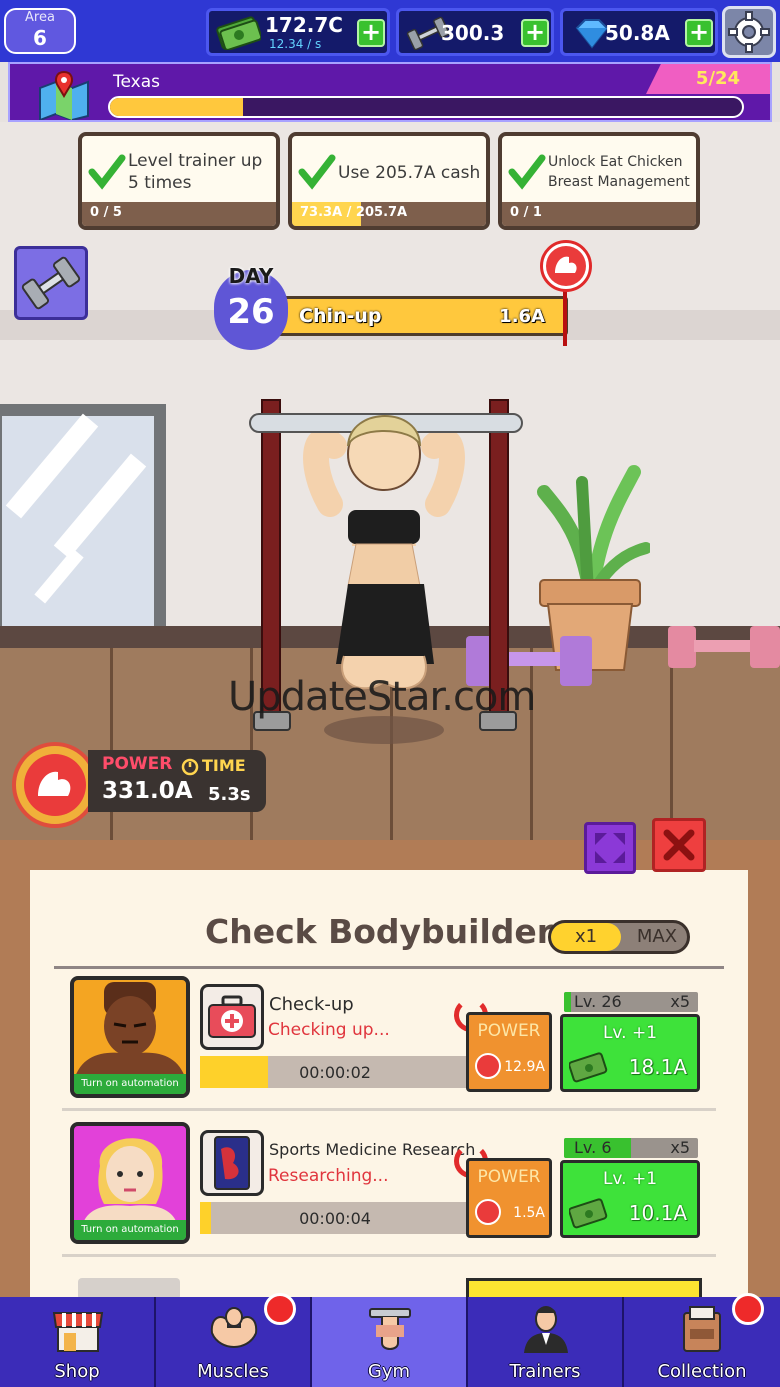 This screenshot has height=1387, width=780. What do you see at coordinates (598, 1001) in the screenshot?
I see `level-text: Lv. 26` at bounding box center [598, 1001].